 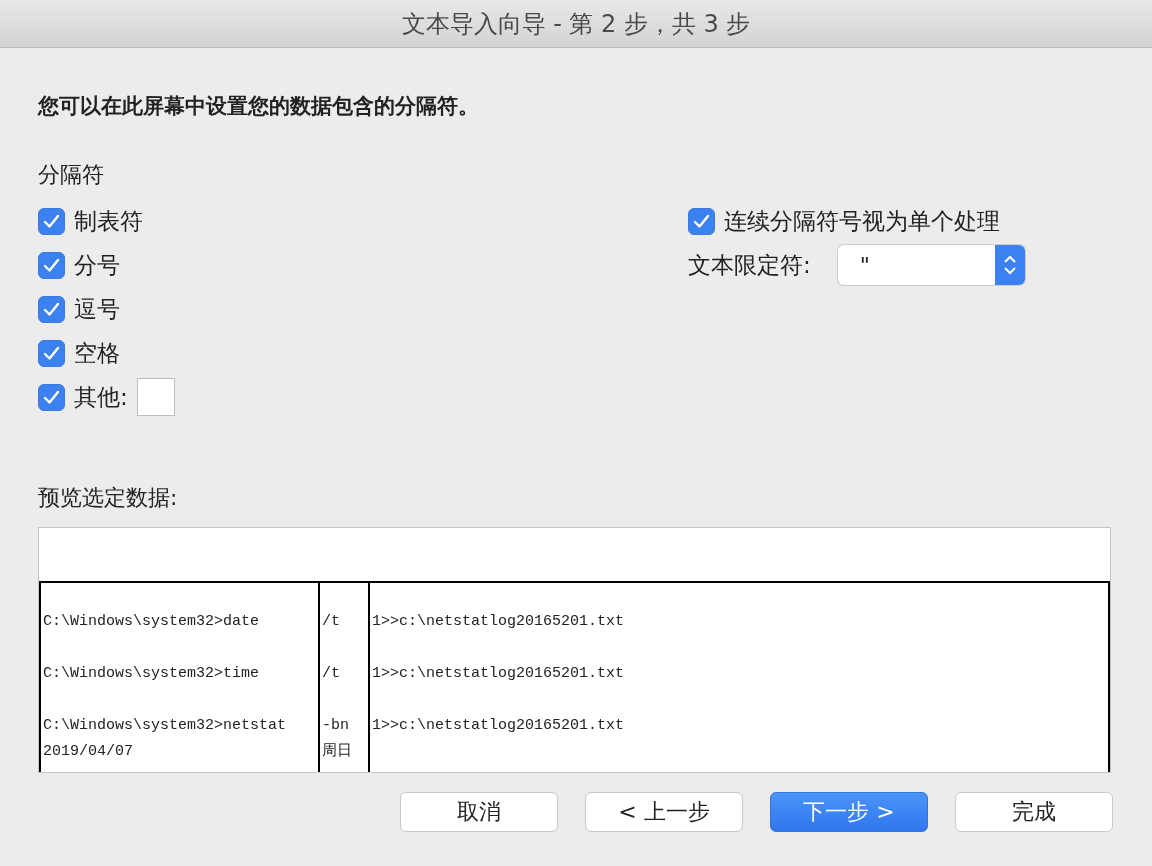 I want to click on instruction-text: 您可以在此屏幕中设置您的数据包含的分隔符。, so click(x=259, y=106).